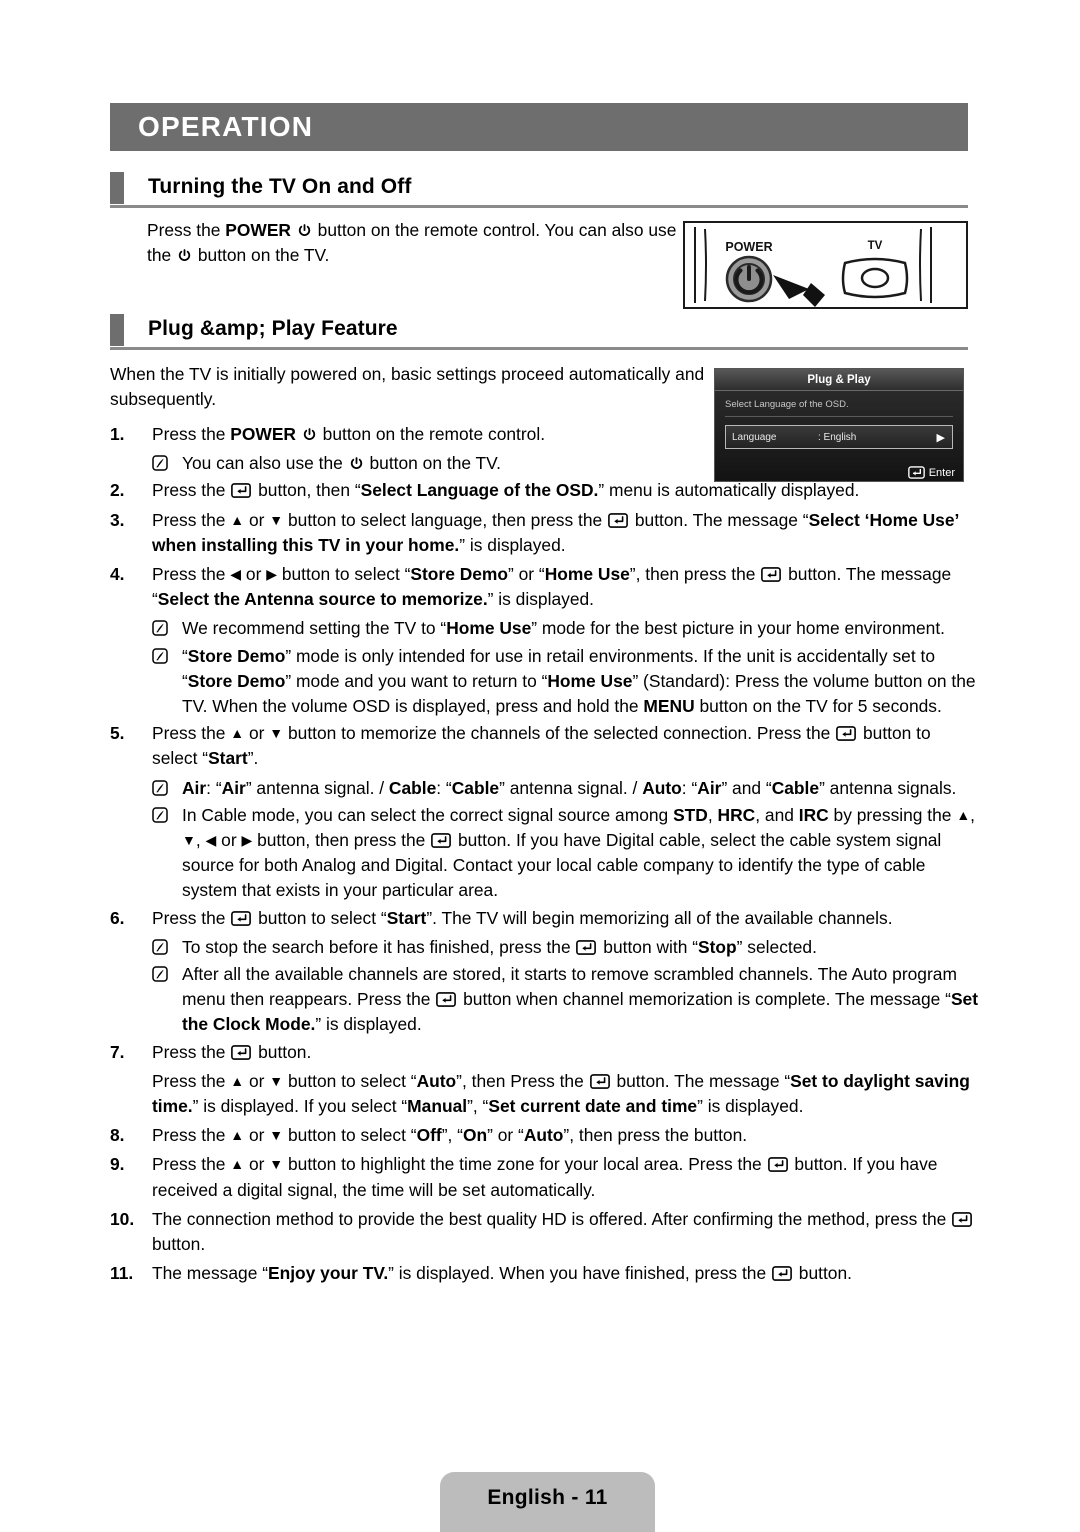 The width and height of the screenshot is (1080, 1532). Describe the element at coordinates (273, 328) in the screenshot. I see `section-heading-label: Plug &amp; Play Feature` at that location.